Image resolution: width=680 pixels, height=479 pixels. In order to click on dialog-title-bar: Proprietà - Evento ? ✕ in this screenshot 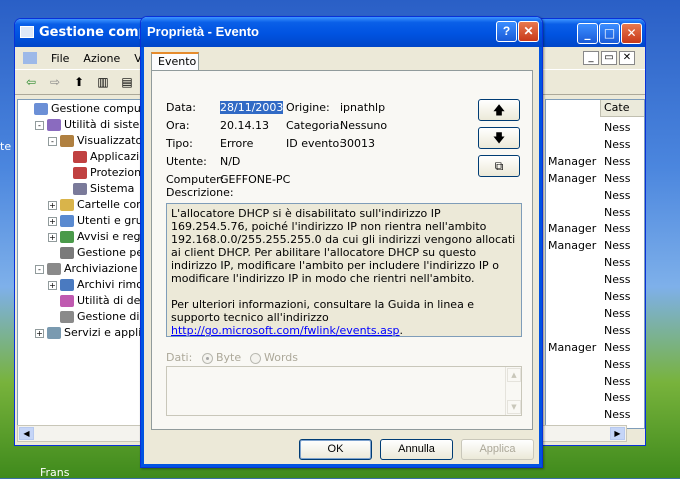, I will do `click(341, 32)`.